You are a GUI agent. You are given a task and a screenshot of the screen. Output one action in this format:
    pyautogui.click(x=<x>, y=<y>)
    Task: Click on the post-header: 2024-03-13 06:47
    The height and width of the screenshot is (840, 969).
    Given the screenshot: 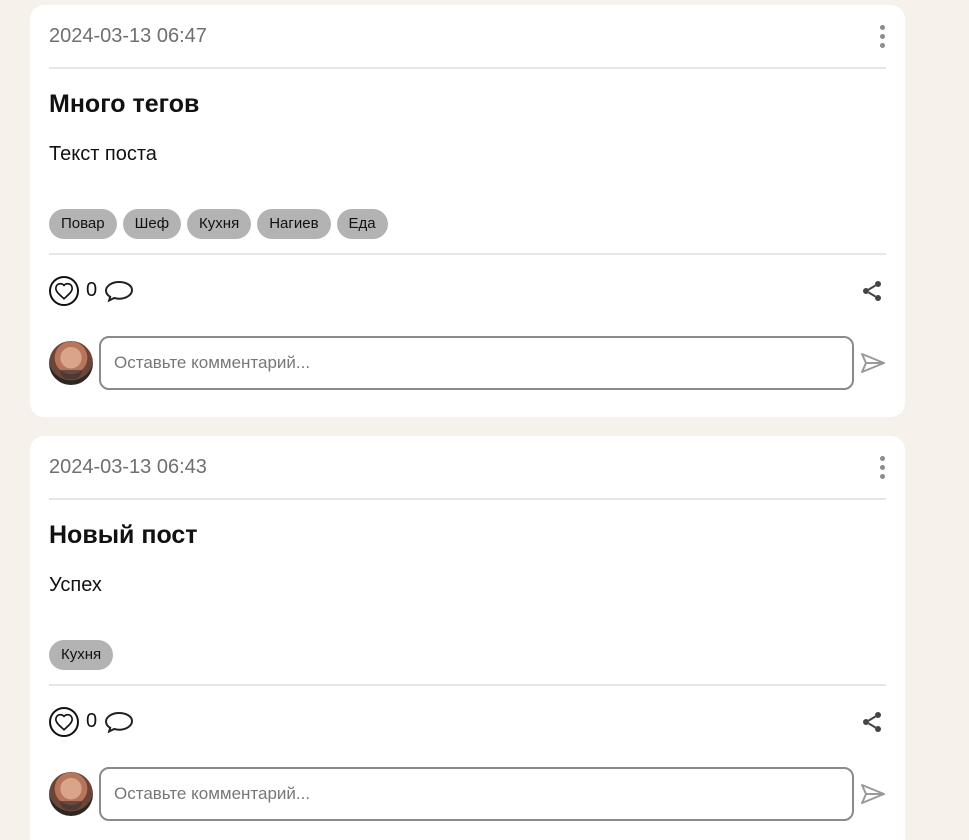 What is the action you would take?
    pyautogui.click(x=467, y=37)
    